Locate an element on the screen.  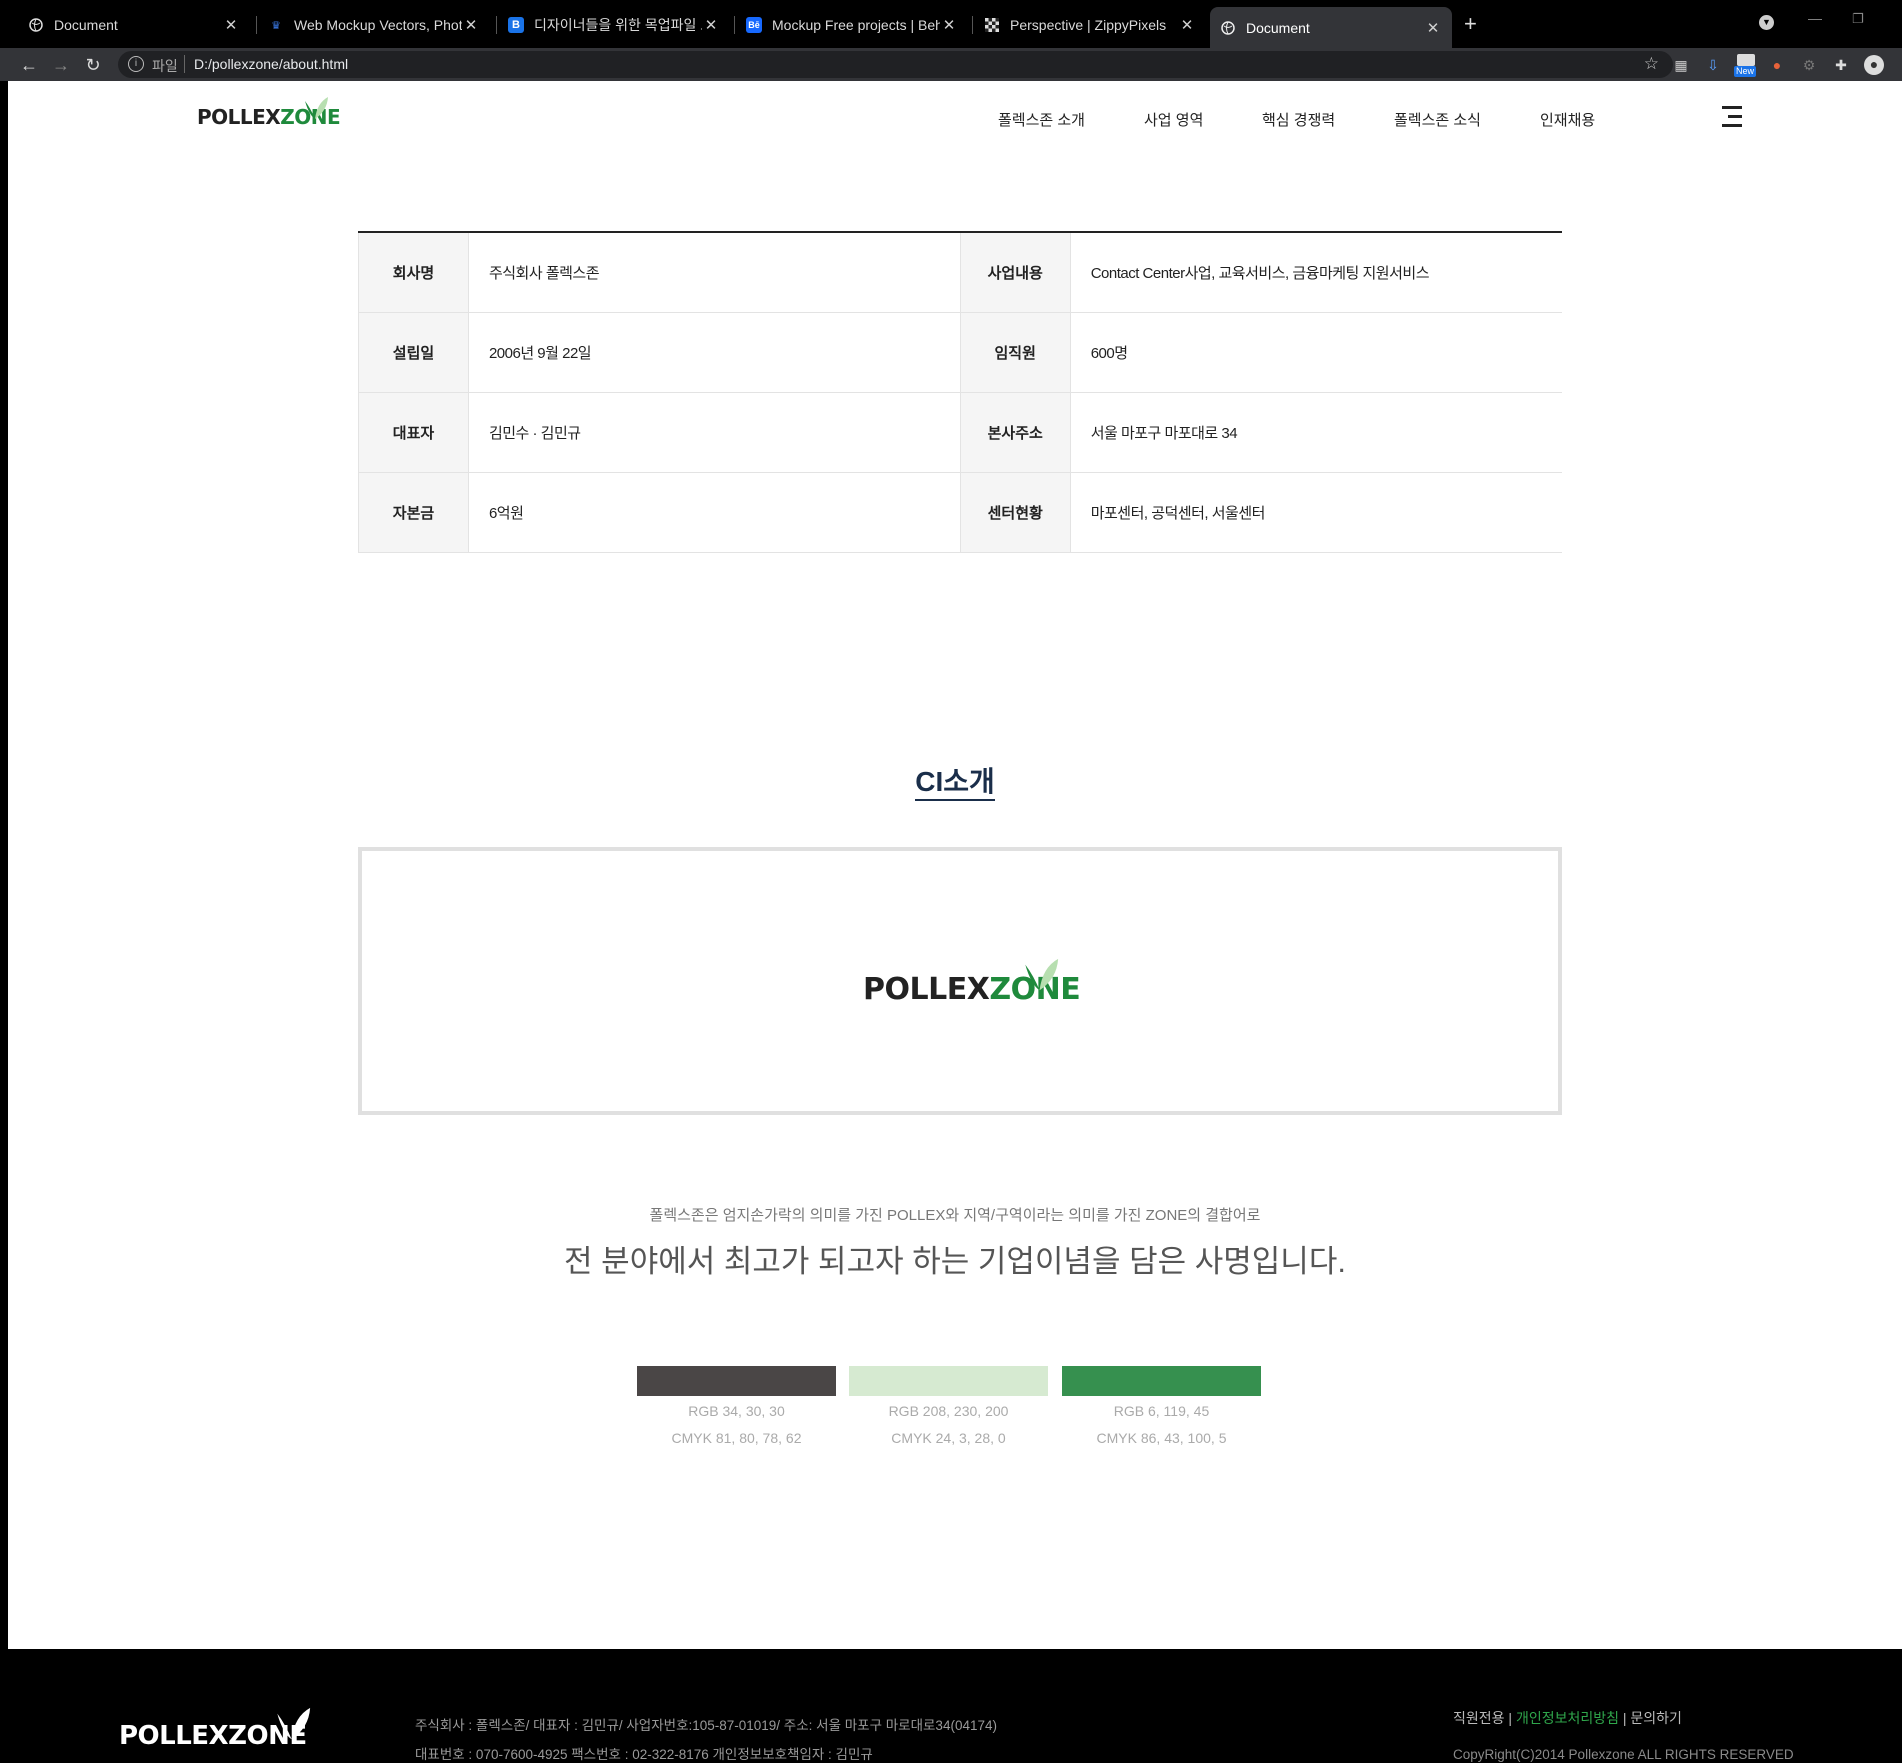
color-rgb-label: RGB 208, 230, 200 is located at coordinates (948, 1411).